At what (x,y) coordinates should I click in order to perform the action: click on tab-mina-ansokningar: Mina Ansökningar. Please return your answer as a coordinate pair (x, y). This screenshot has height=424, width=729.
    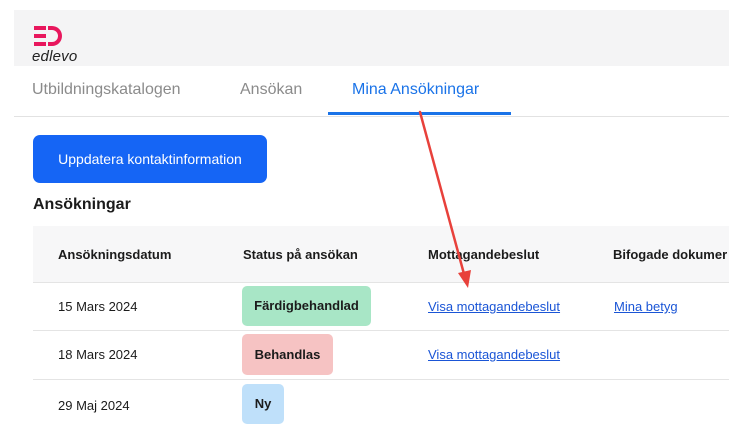
    Looking at the image, I should click on (415, 90).